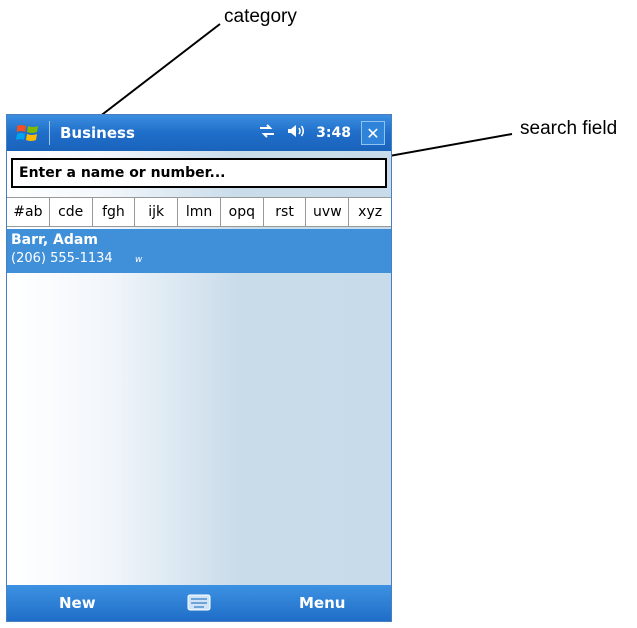  Describe the element at coordinates (28, 212) in the screenshot. I see `alpha-tab-ab: #ab` at that location.